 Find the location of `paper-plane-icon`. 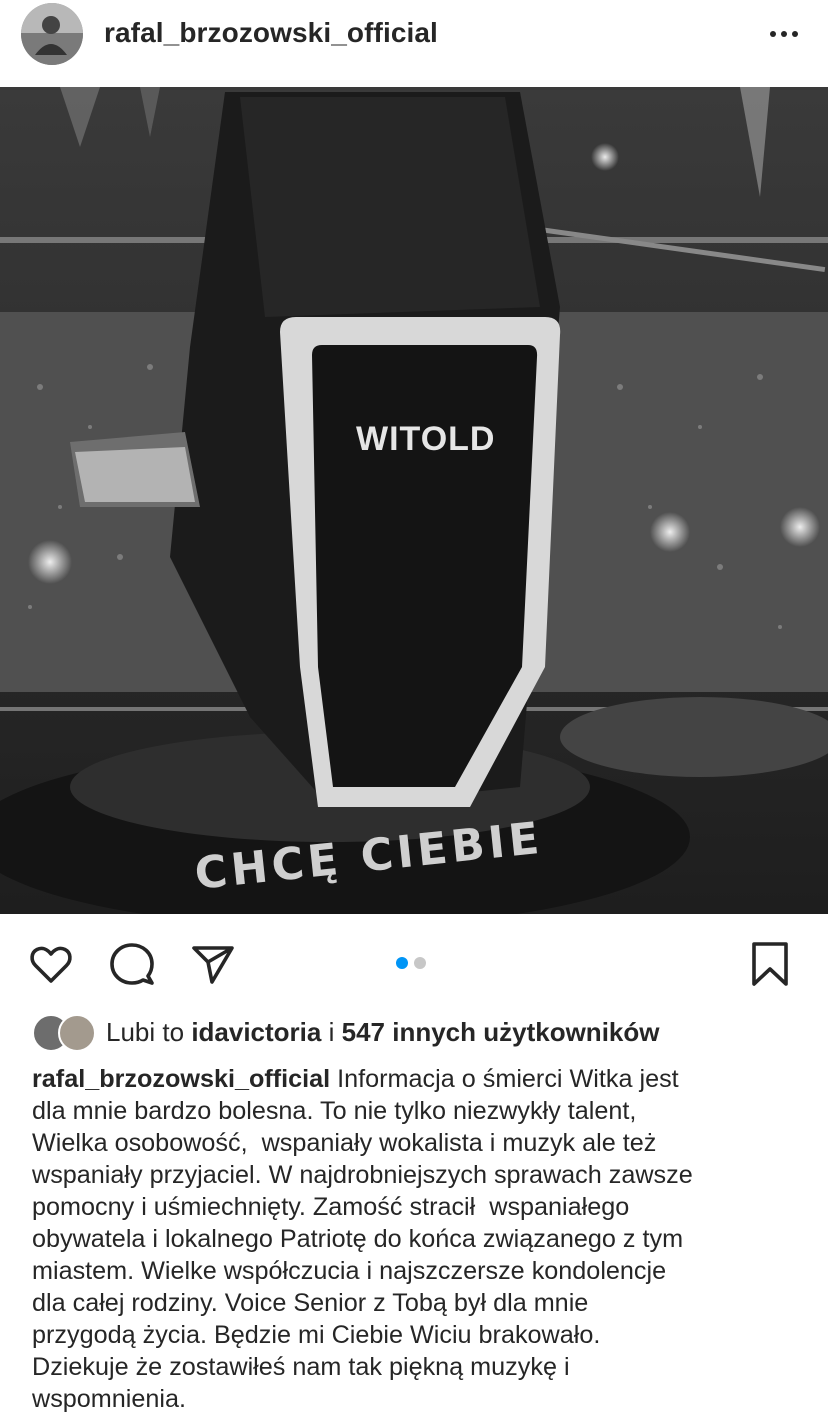

paper-plane-icon is located at coordinates (212, 964).